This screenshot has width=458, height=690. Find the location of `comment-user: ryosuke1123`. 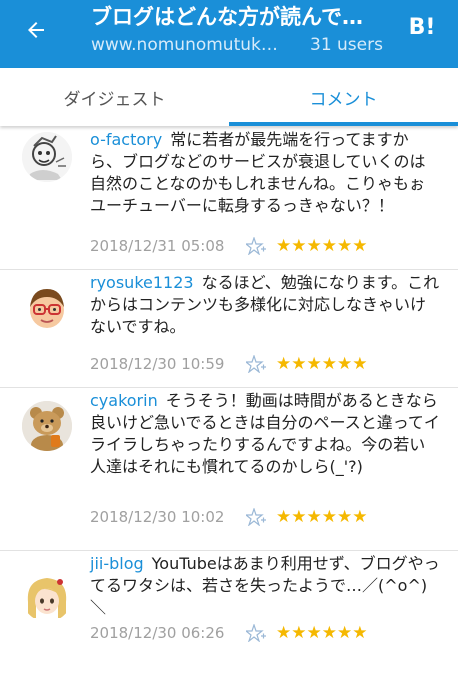

comment-user: ryosuke1123 is located at coordinates (142, 282).